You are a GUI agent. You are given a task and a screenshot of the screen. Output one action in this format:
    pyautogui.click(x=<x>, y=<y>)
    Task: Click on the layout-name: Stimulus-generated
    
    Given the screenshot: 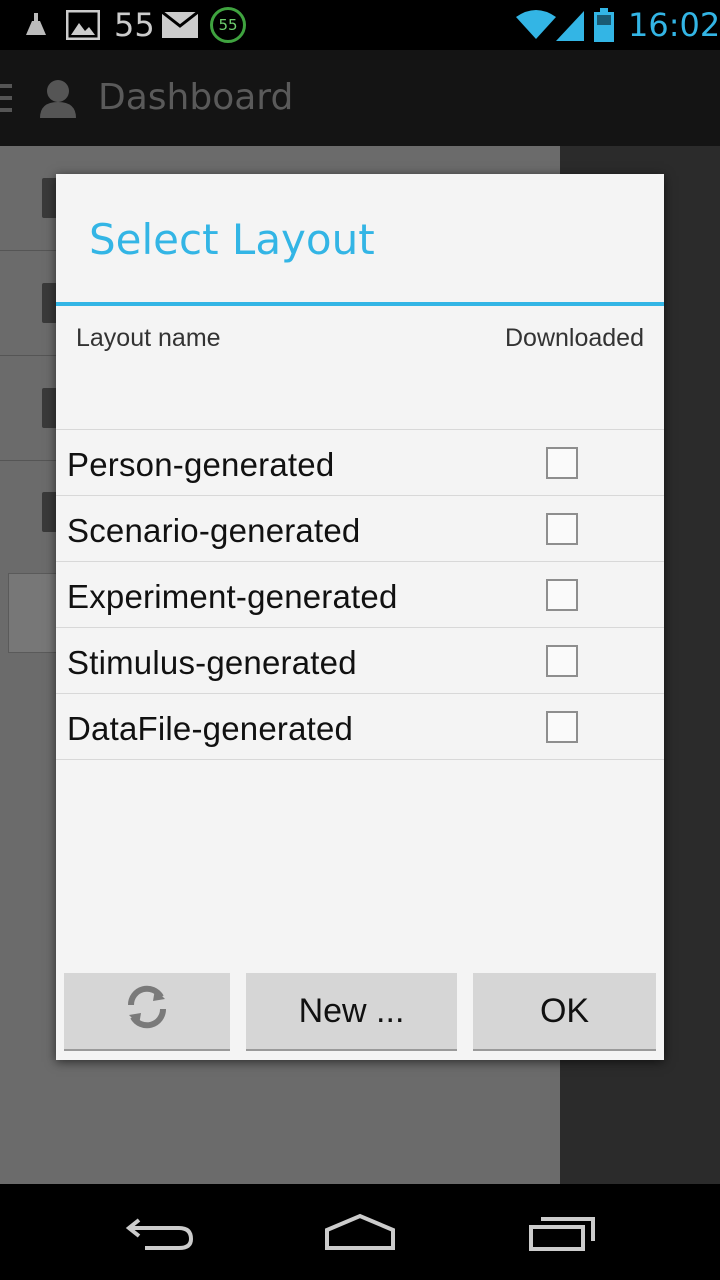 What is the action you would take?
    pyautogui.click(x=212, y=662)
    